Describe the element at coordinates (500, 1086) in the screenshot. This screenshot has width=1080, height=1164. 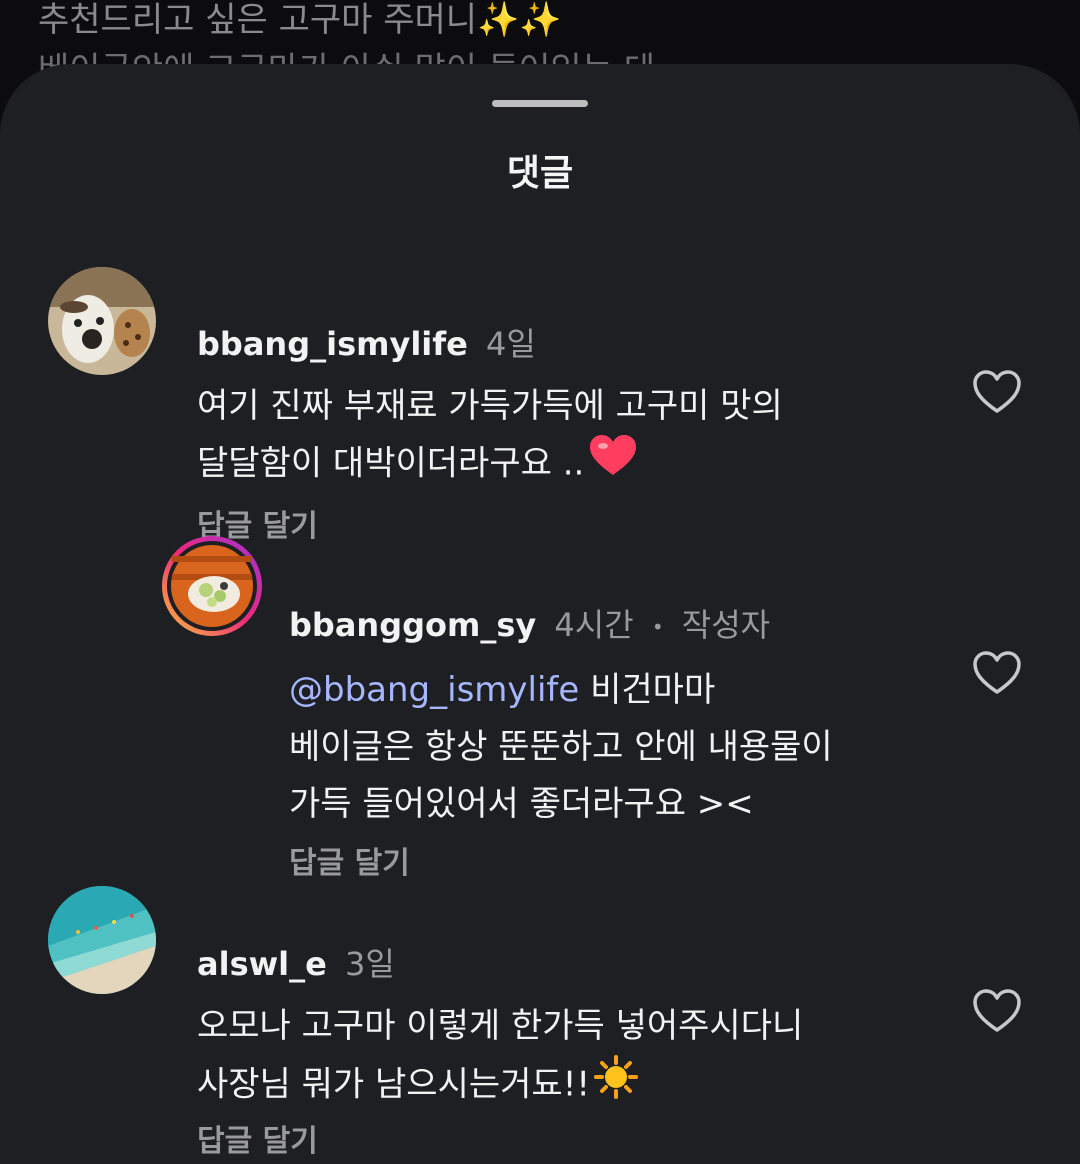
I see `comment-line: 사장님 뭐가 남으시는거됴!!` at that location.